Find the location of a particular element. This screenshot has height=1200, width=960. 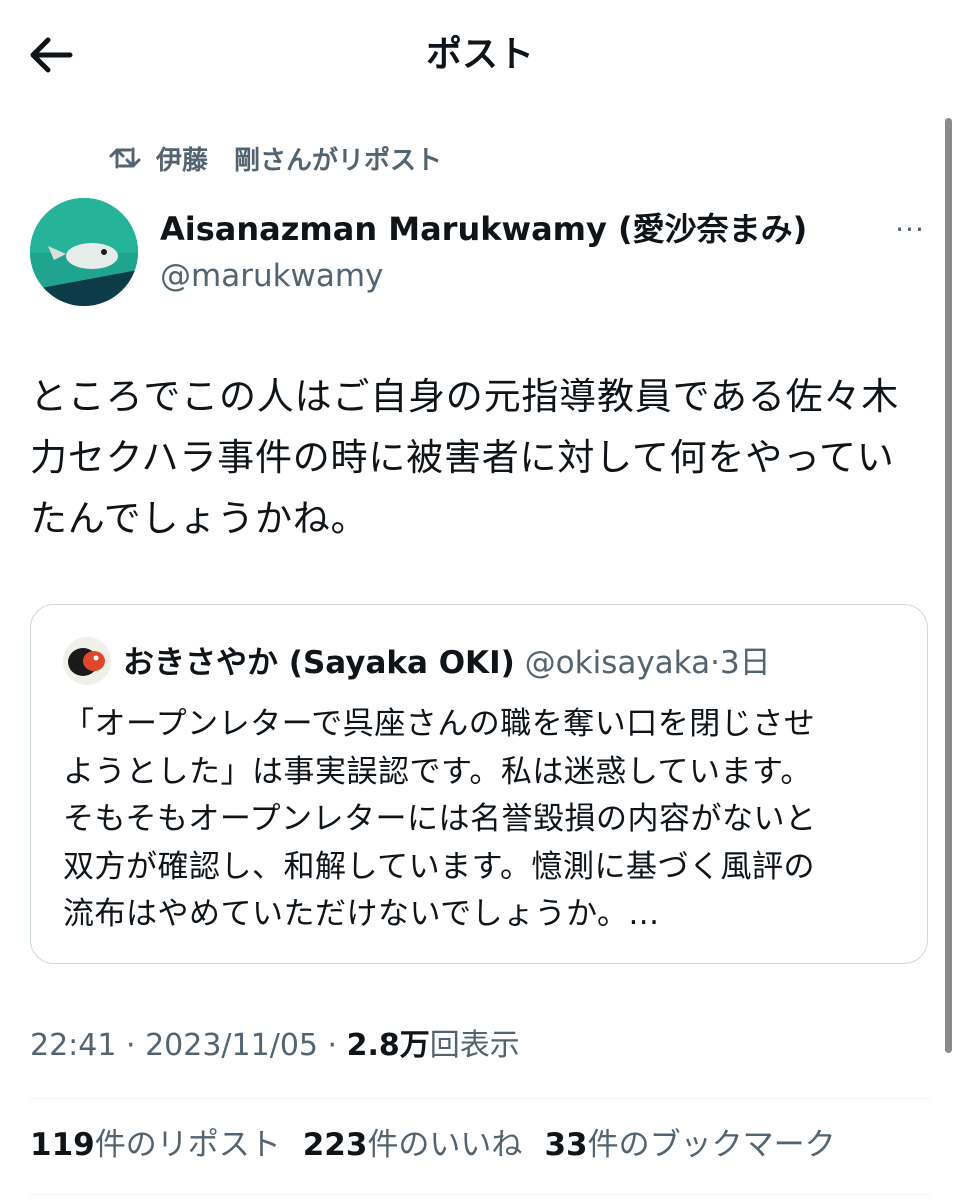

bookmarks-stat: 33件のブックマーク is located at coordinates (689, 1145).